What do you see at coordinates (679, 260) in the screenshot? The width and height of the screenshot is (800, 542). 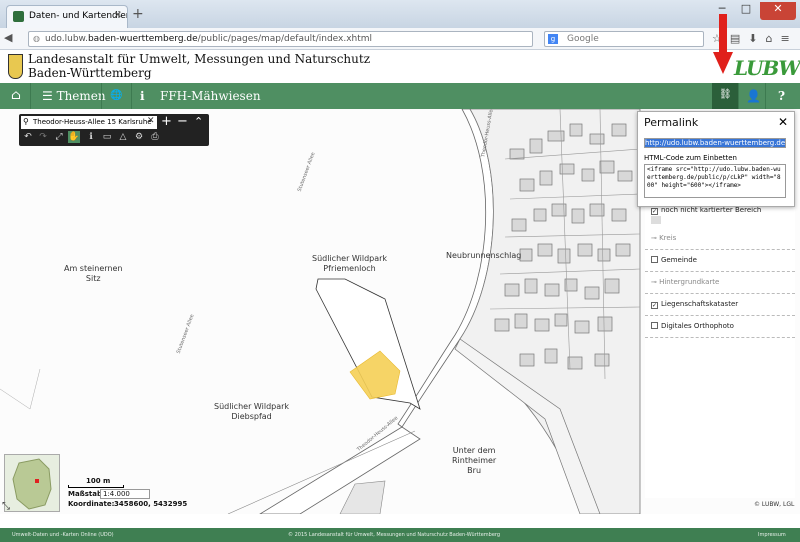 I see `layer-label: Gemeinde` at bounding box center [679, 260].